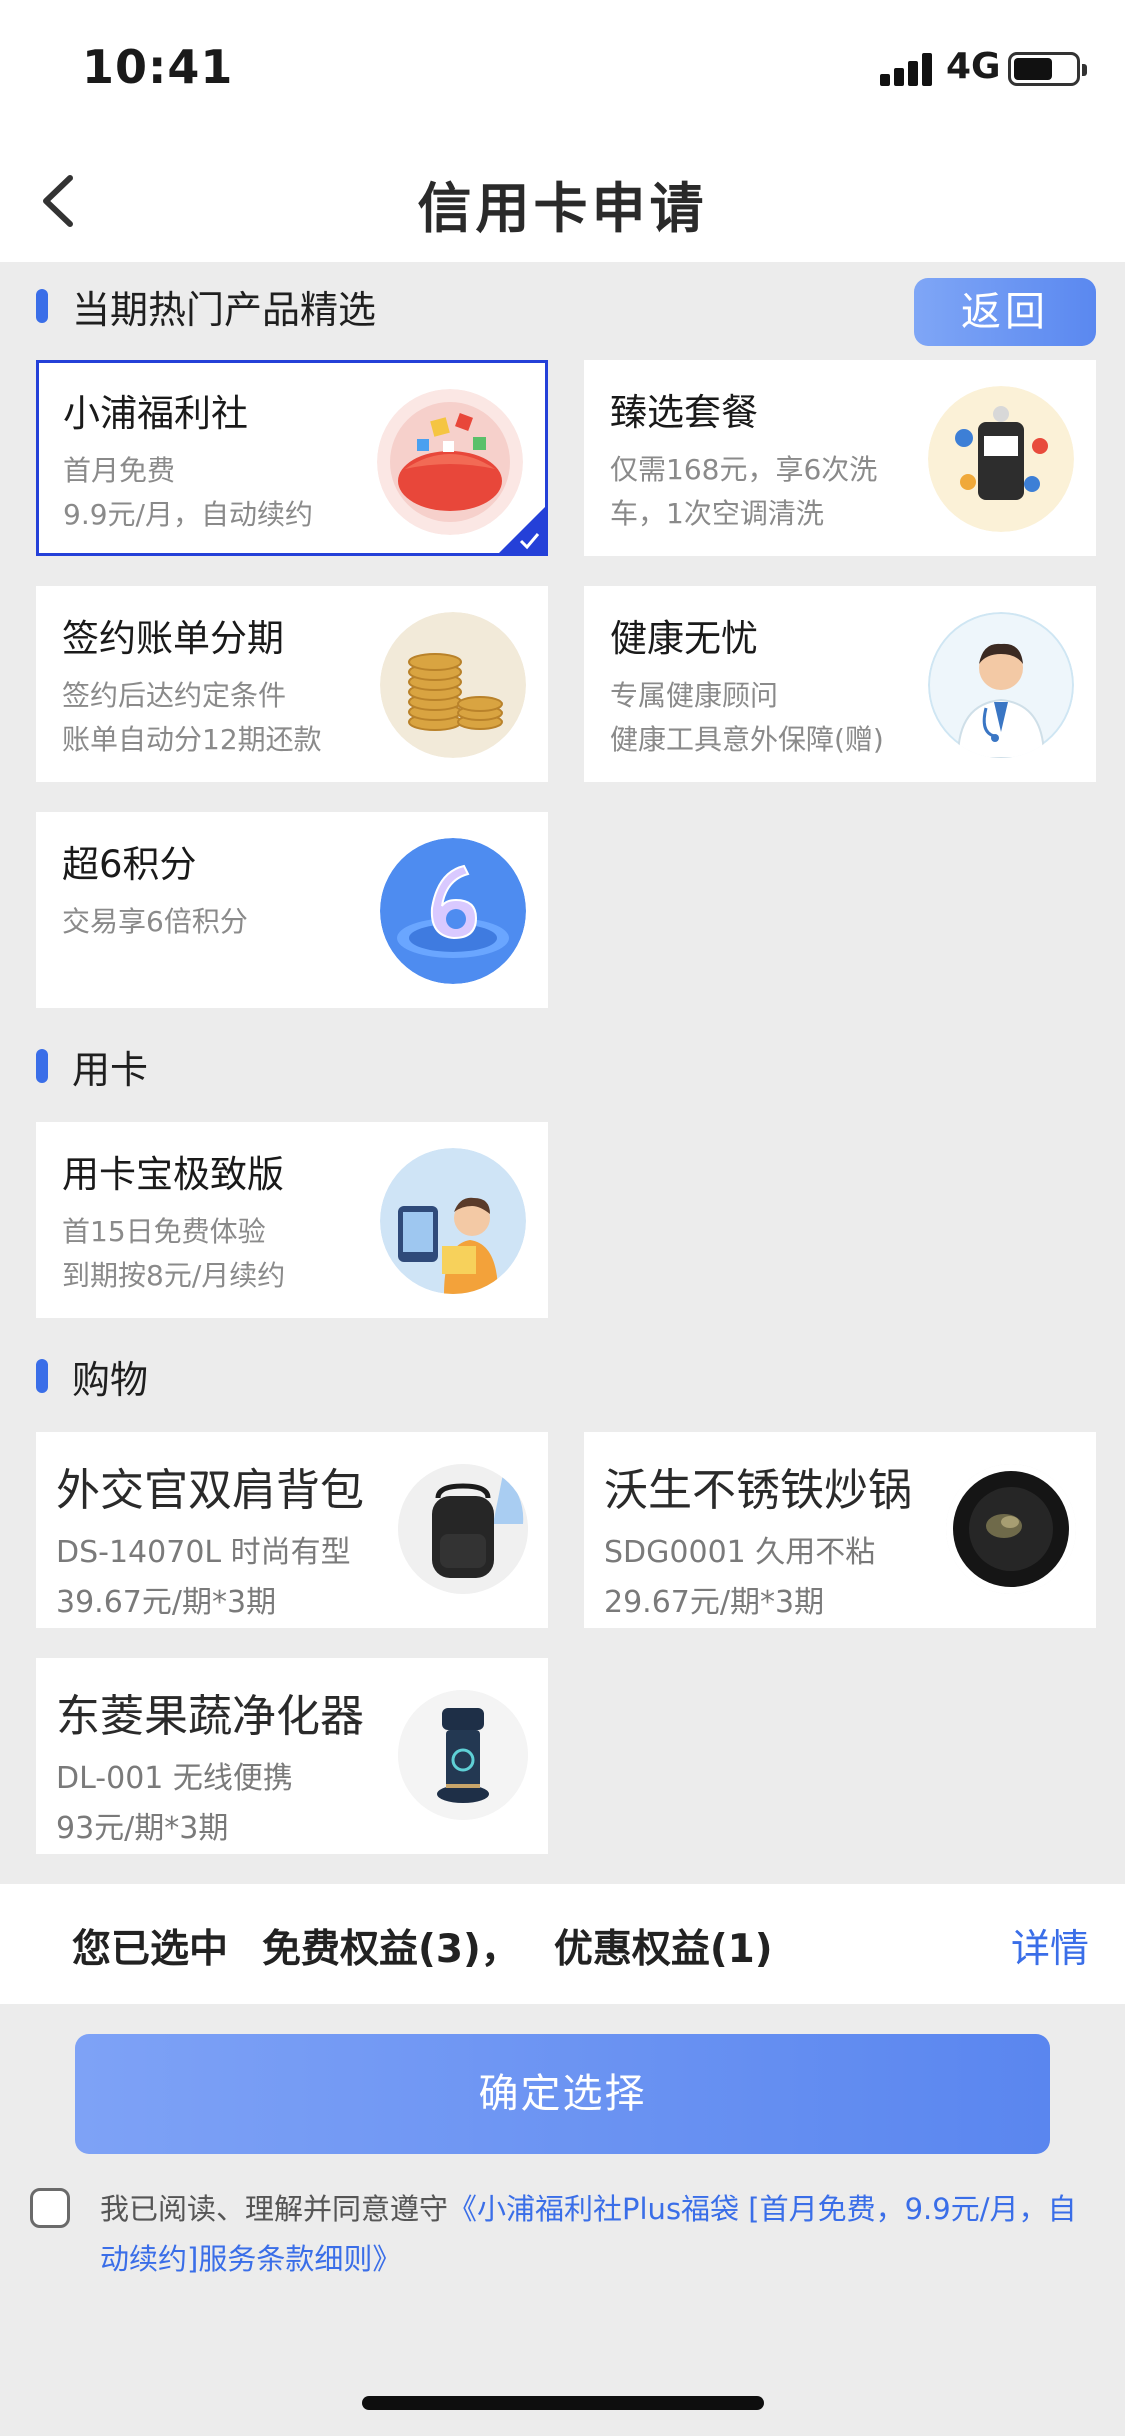  I want to click on card-health: 健康无忧 专属健康顾问 健康工具意外保障(赠), so click(840, 684).